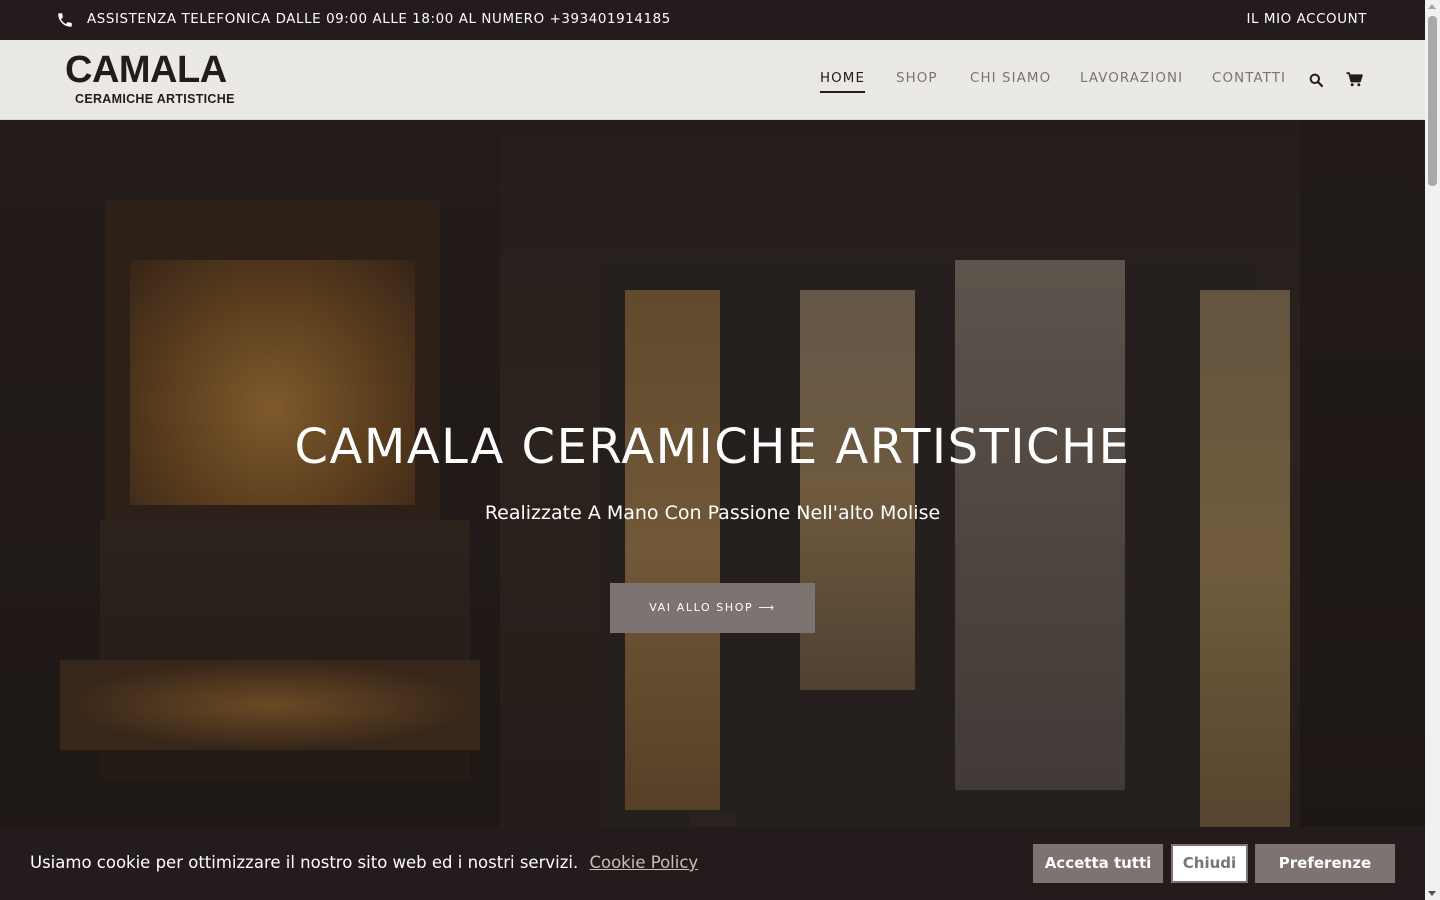 The width and height of the screenshot is (1440, 900). Describe the element at coordinates (1098, 863) in the screenshot. I see `accept-all-button: Accetta tutti` at that location.